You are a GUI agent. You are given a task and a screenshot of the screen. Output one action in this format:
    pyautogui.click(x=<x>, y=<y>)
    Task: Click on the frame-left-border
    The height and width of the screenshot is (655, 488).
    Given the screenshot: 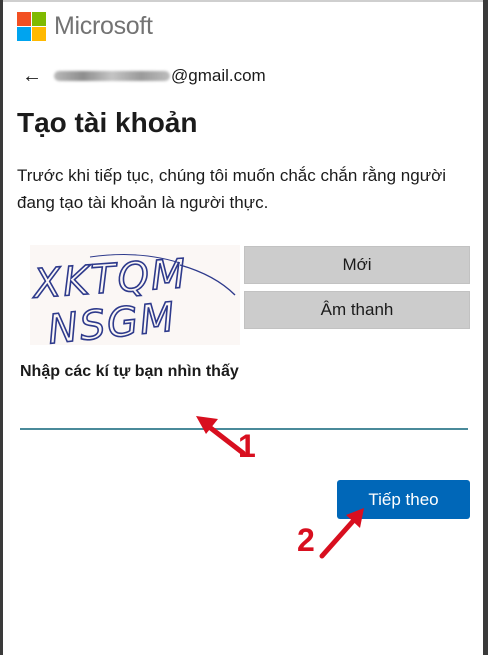 What is the action you would take?
    pyautogui.click(x=1, y=327)
    